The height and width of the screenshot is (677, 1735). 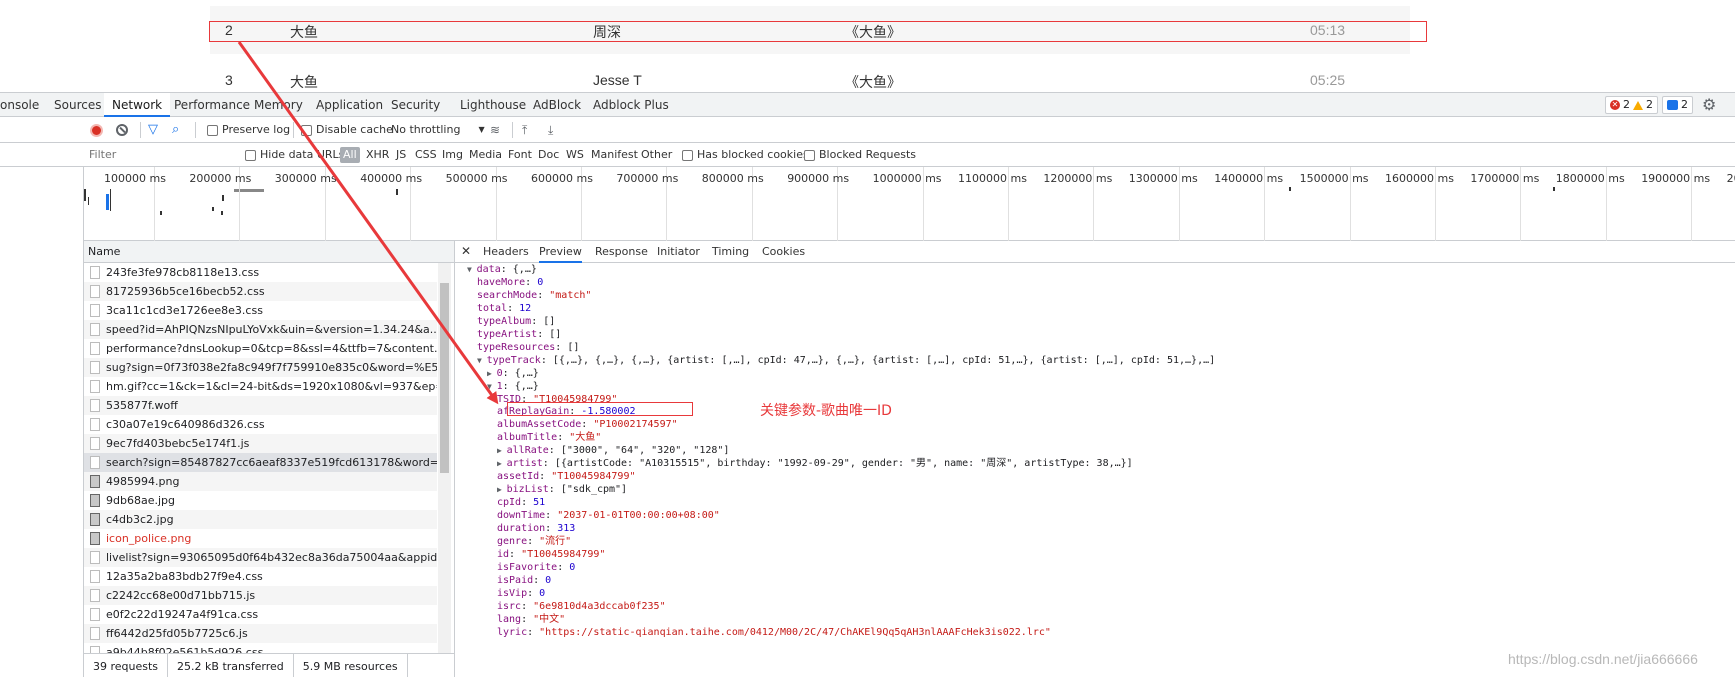 What do you see at coordinates (260, 595) in the screenshot?
I see `request-row: c2242cc68e00d71bb715.js` at bounding box center [260, 595].